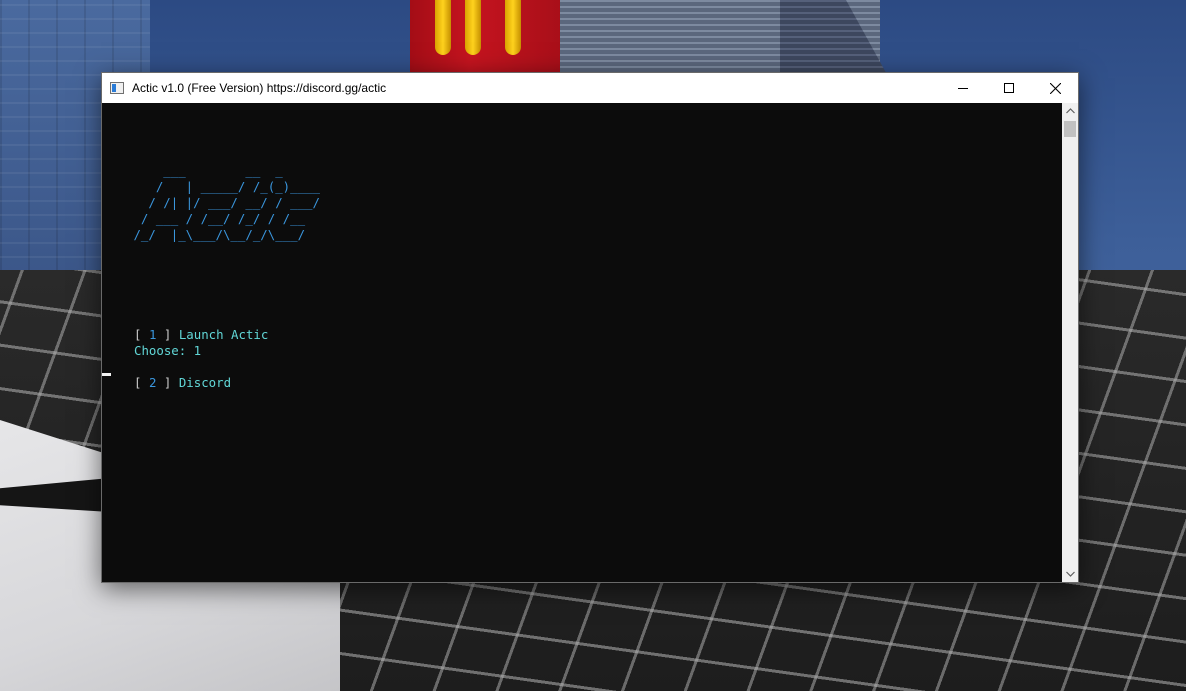 The image size is (1186, 691). Describe the element at coordinates (223, 334) in the screenshot. I see `option-label: Launch Actic` at that location.